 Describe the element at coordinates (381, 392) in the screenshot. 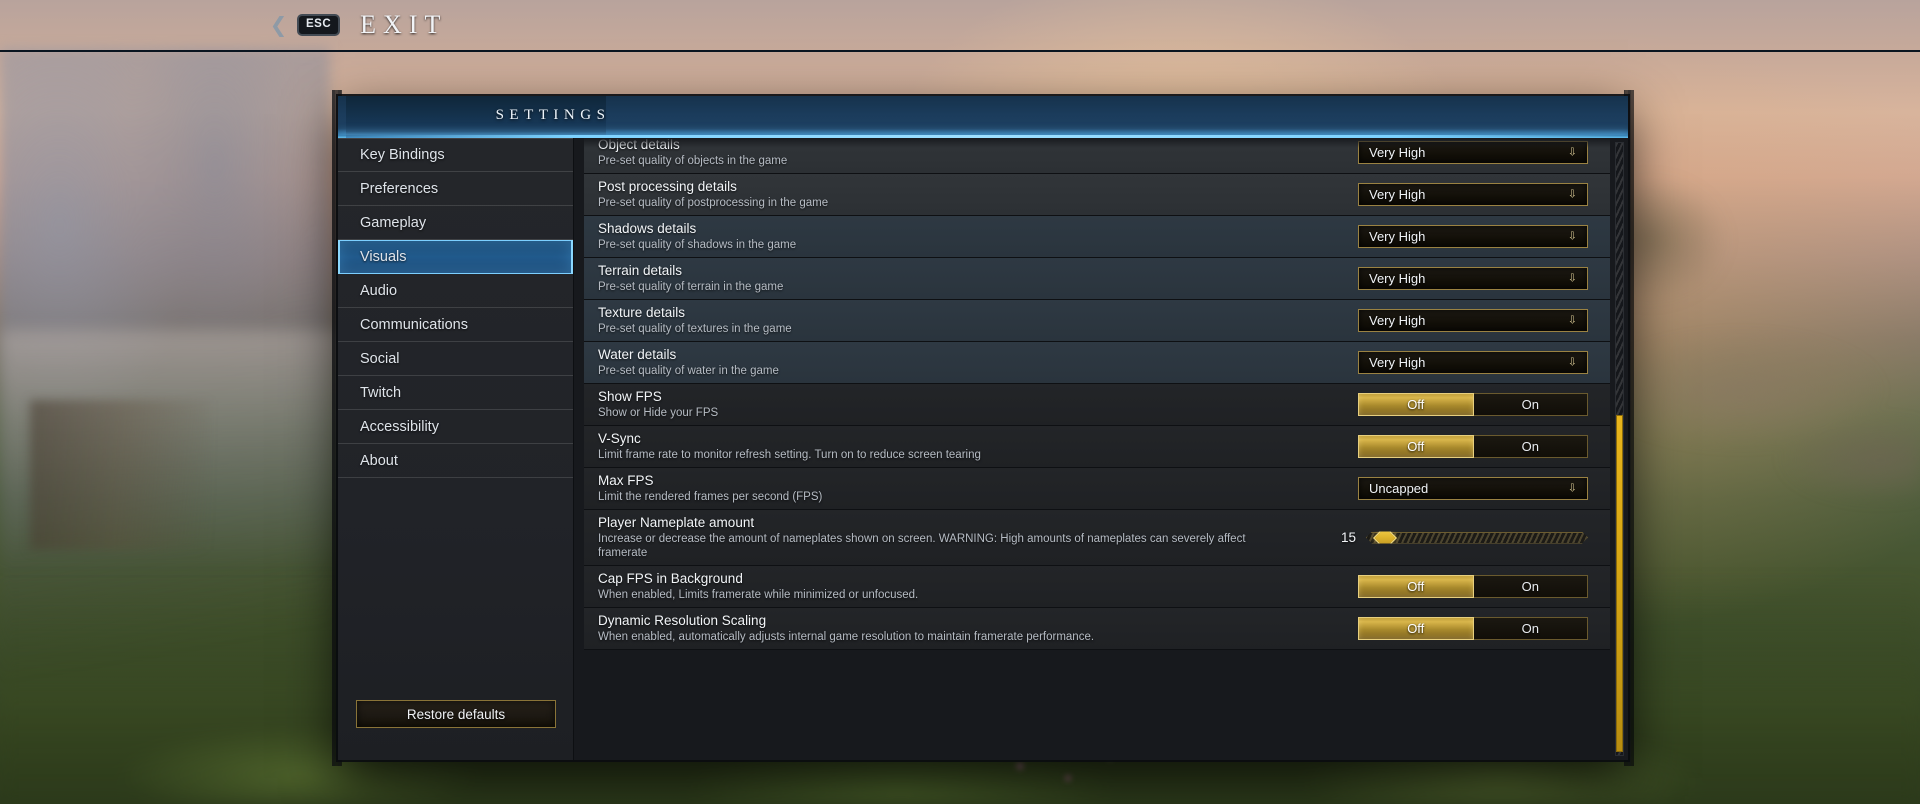

I see `sidebar-item-label: Twitch` at that location.